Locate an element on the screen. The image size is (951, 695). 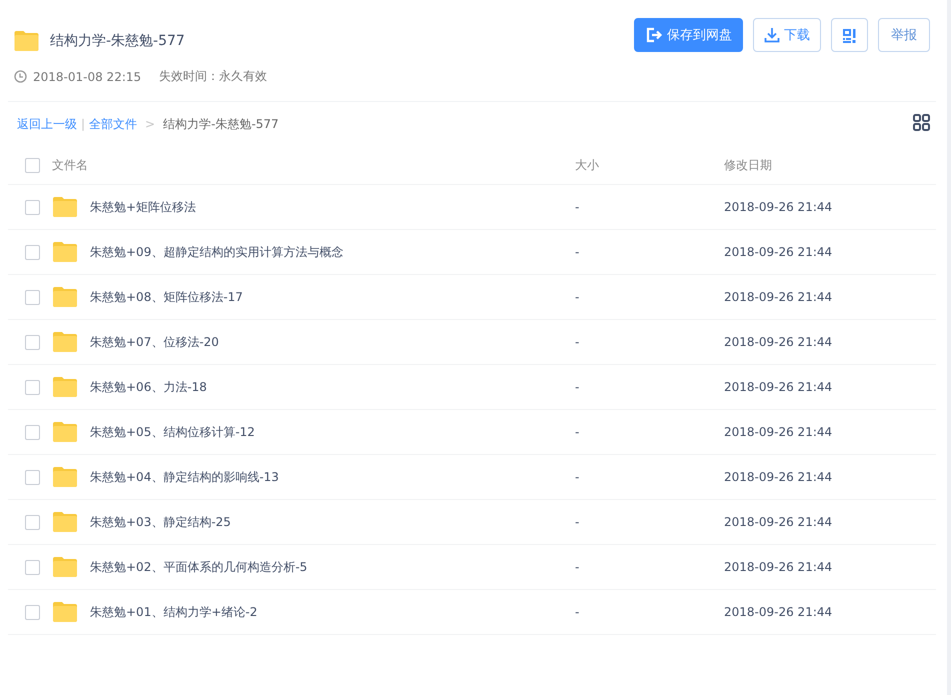
qr-code-button is located at coordinates (849, 35).